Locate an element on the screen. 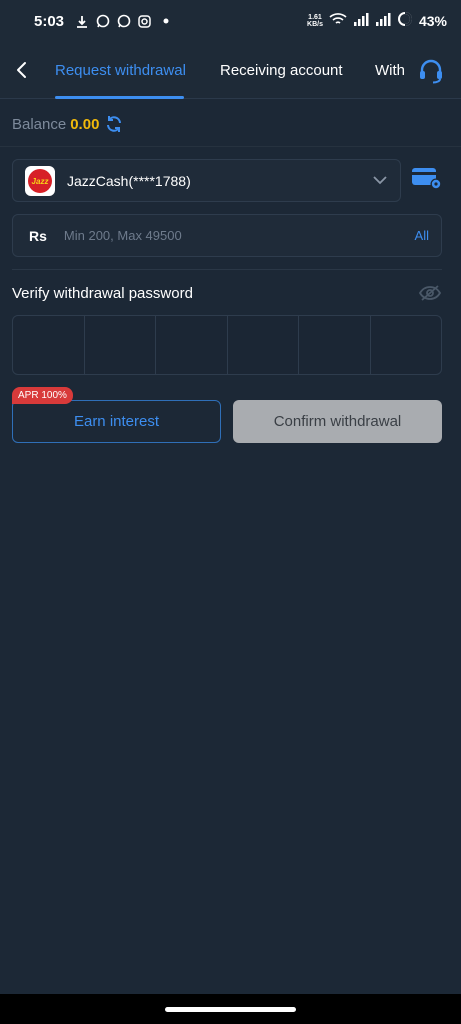  headset-icon is located at coordinates (431, 71).